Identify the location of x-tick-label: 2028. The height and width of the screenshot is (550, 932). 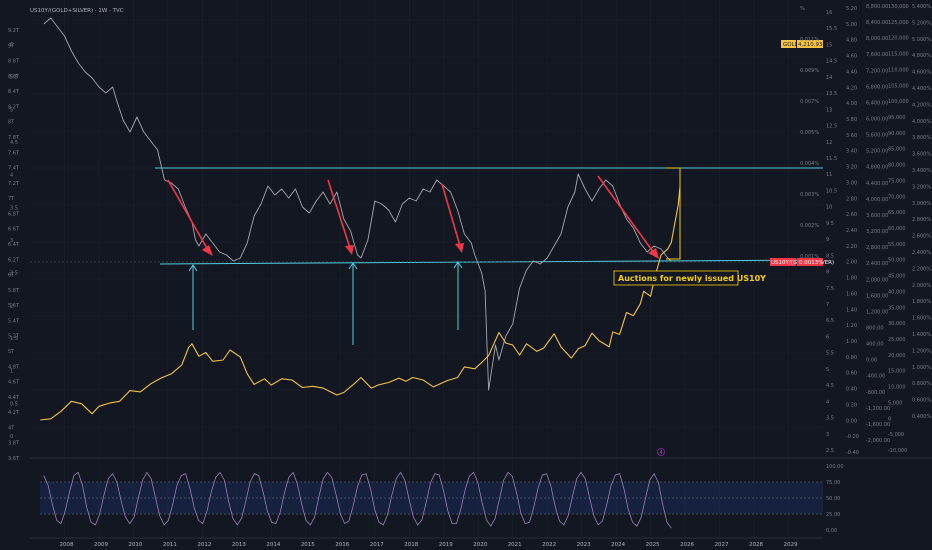
(756, 545).